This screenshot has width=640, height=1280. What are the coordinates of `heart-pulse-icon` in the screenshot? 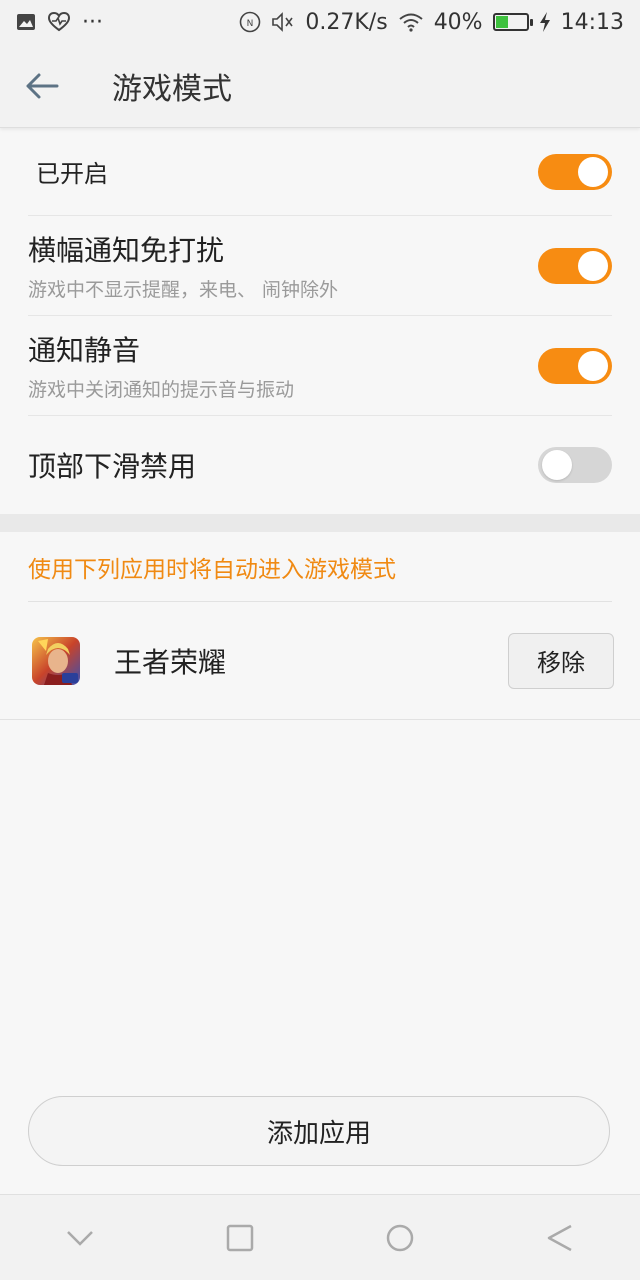 It's located at (59, 22).